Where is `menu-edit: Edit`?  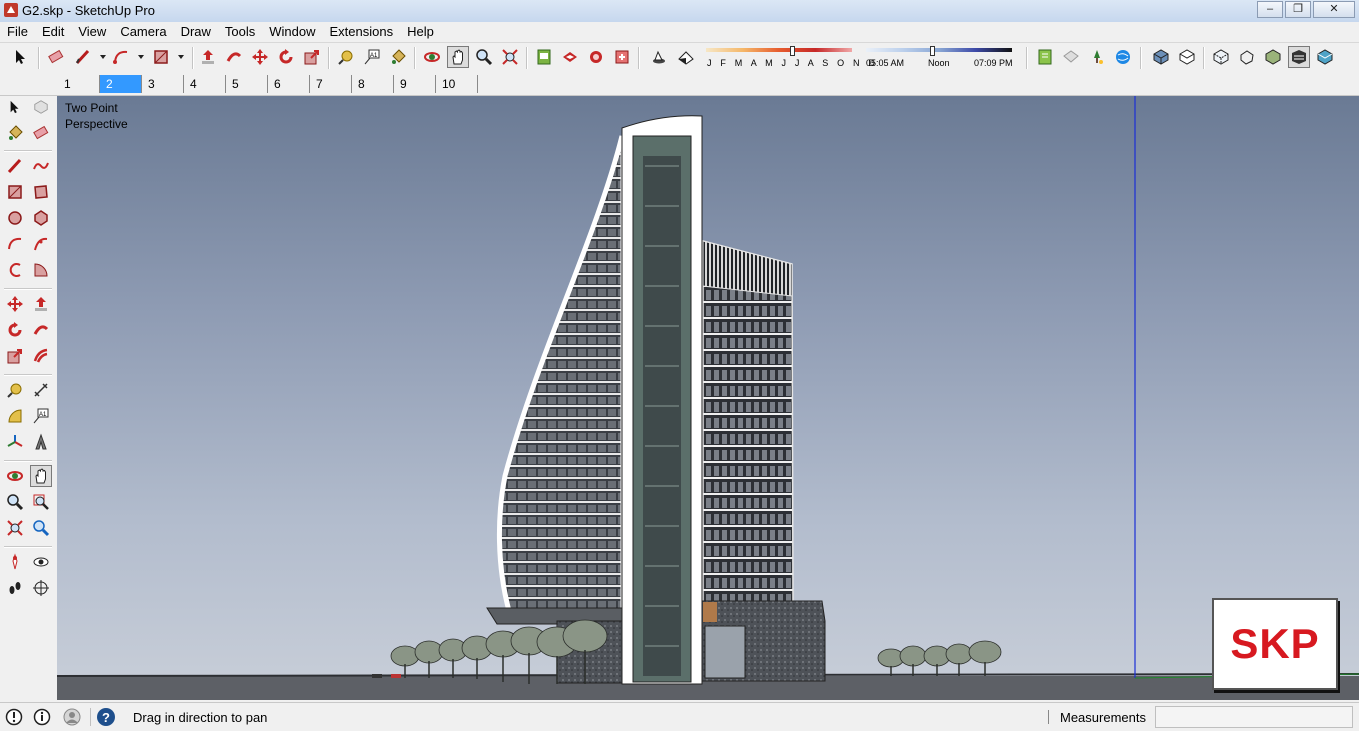
menu-edit: Edit is located at coordinates (53, 31).